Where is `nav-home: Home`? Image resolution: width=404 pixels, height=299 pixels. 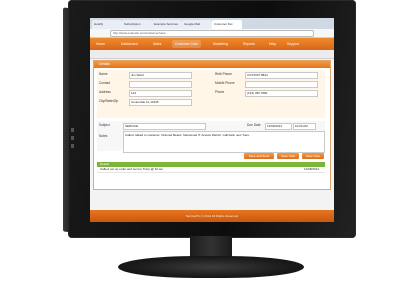
nav-home: Home is located at coordinates (100, 44).